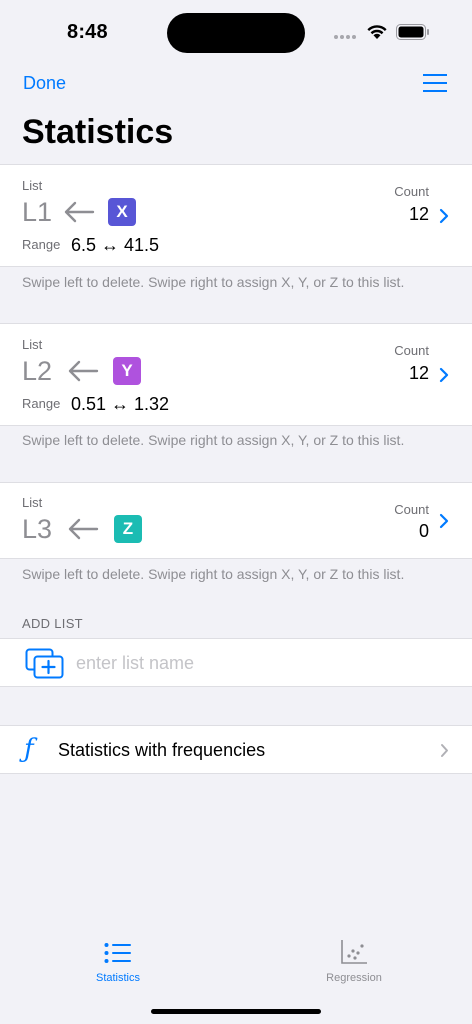 Image resolution: width=472 pixels, height=1024 pixels. I want to click on axis-badge-z: Z, so click(128, 529).